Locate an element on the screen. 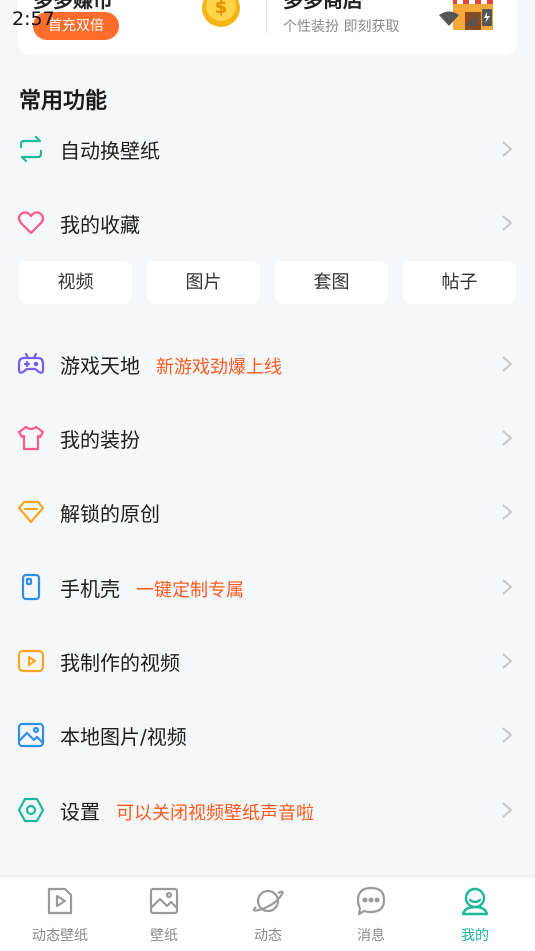  bottom-nav: 动态壁纸 壁纸 动态 消息 我的 is located at coordinates (267, 913).